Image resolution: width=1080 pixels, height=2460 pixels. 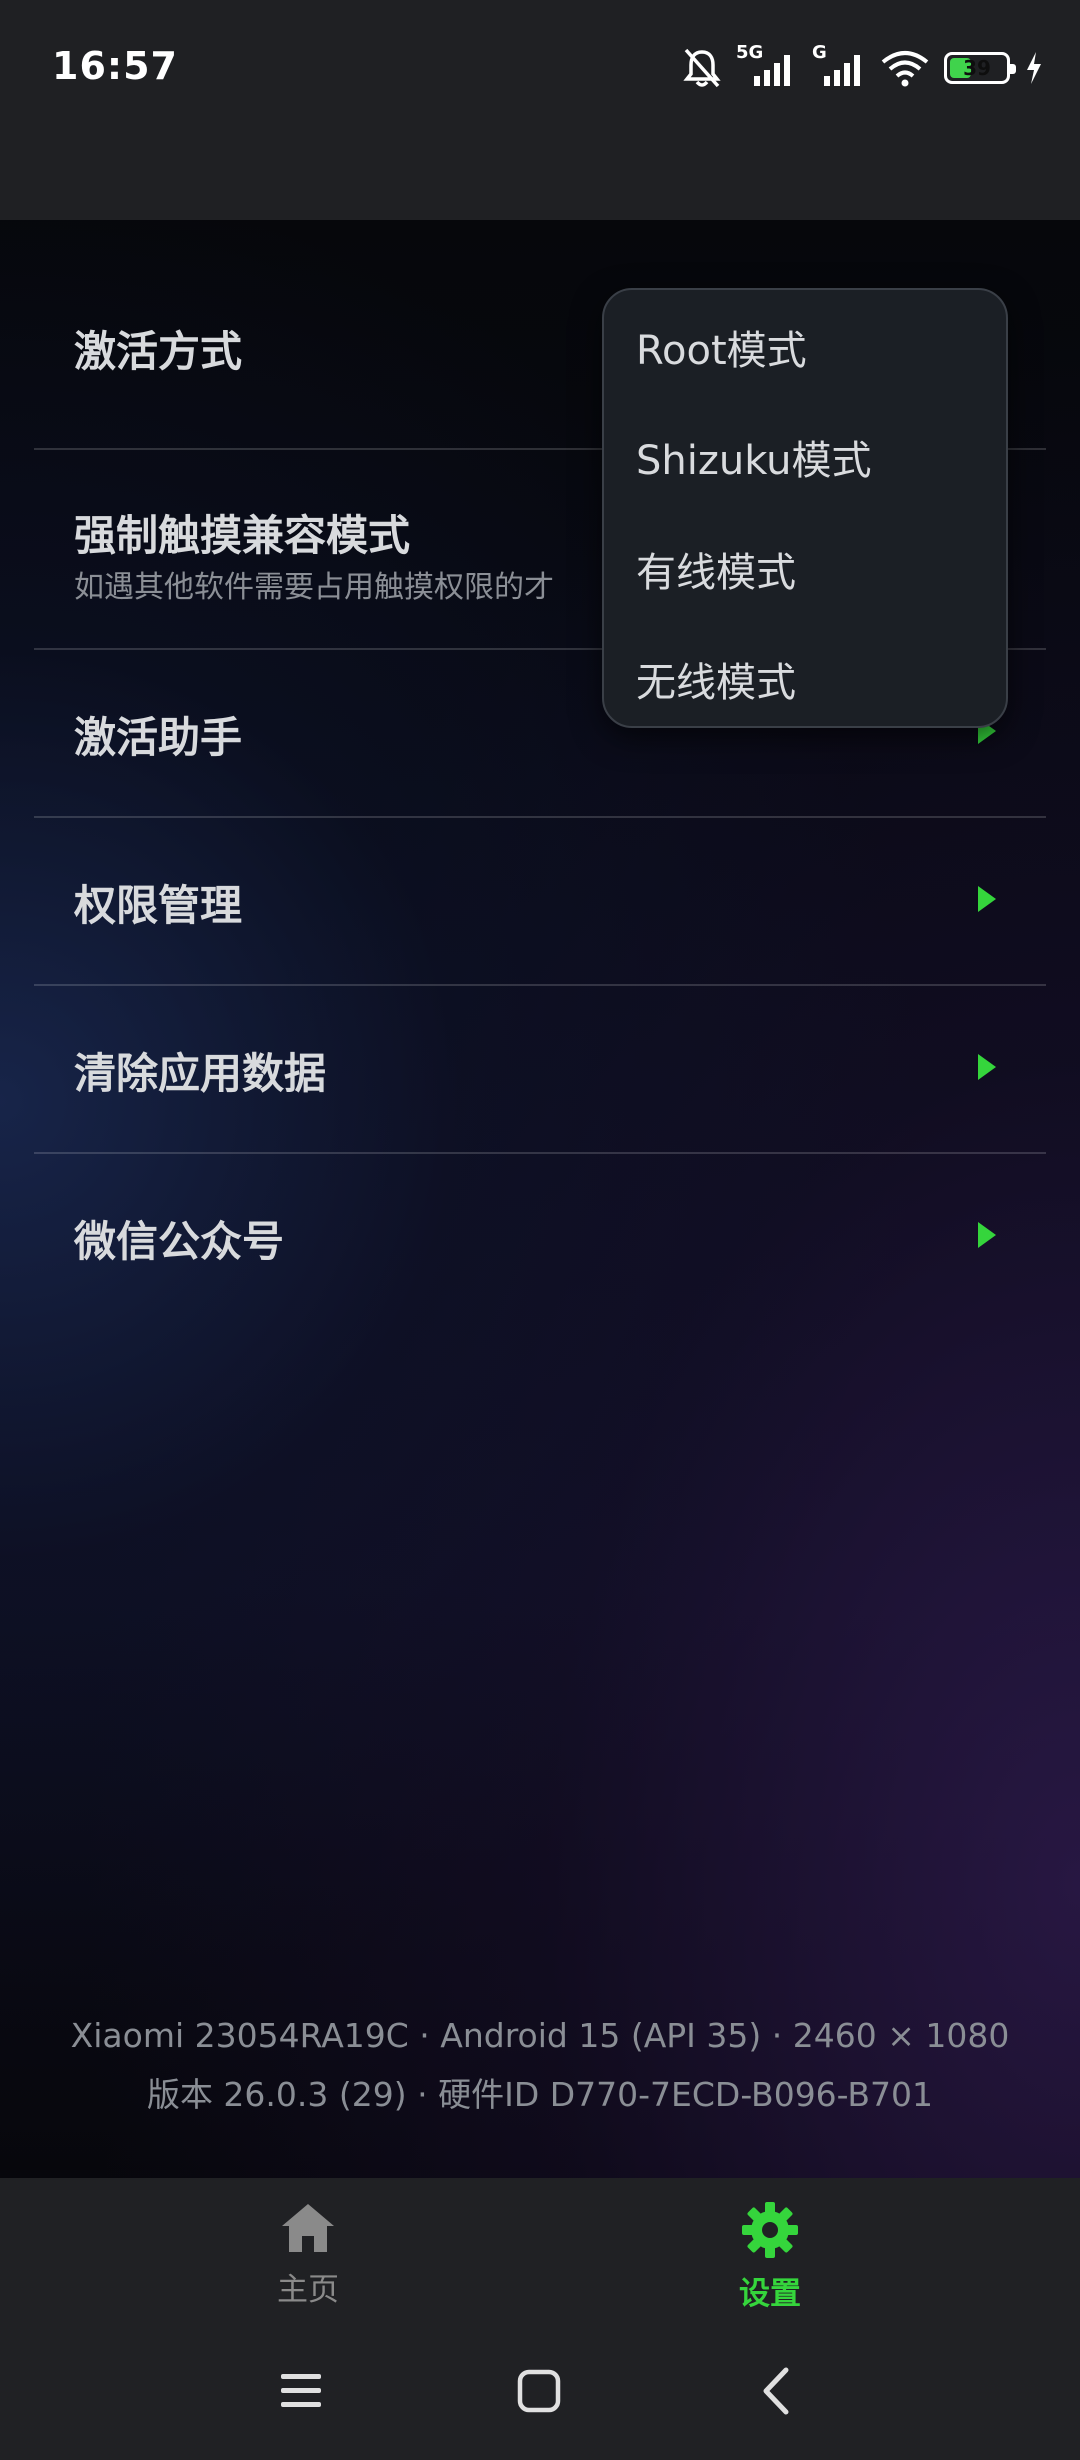 I want to click on tab-home-label: 主页, so click(x=308, y=2290).